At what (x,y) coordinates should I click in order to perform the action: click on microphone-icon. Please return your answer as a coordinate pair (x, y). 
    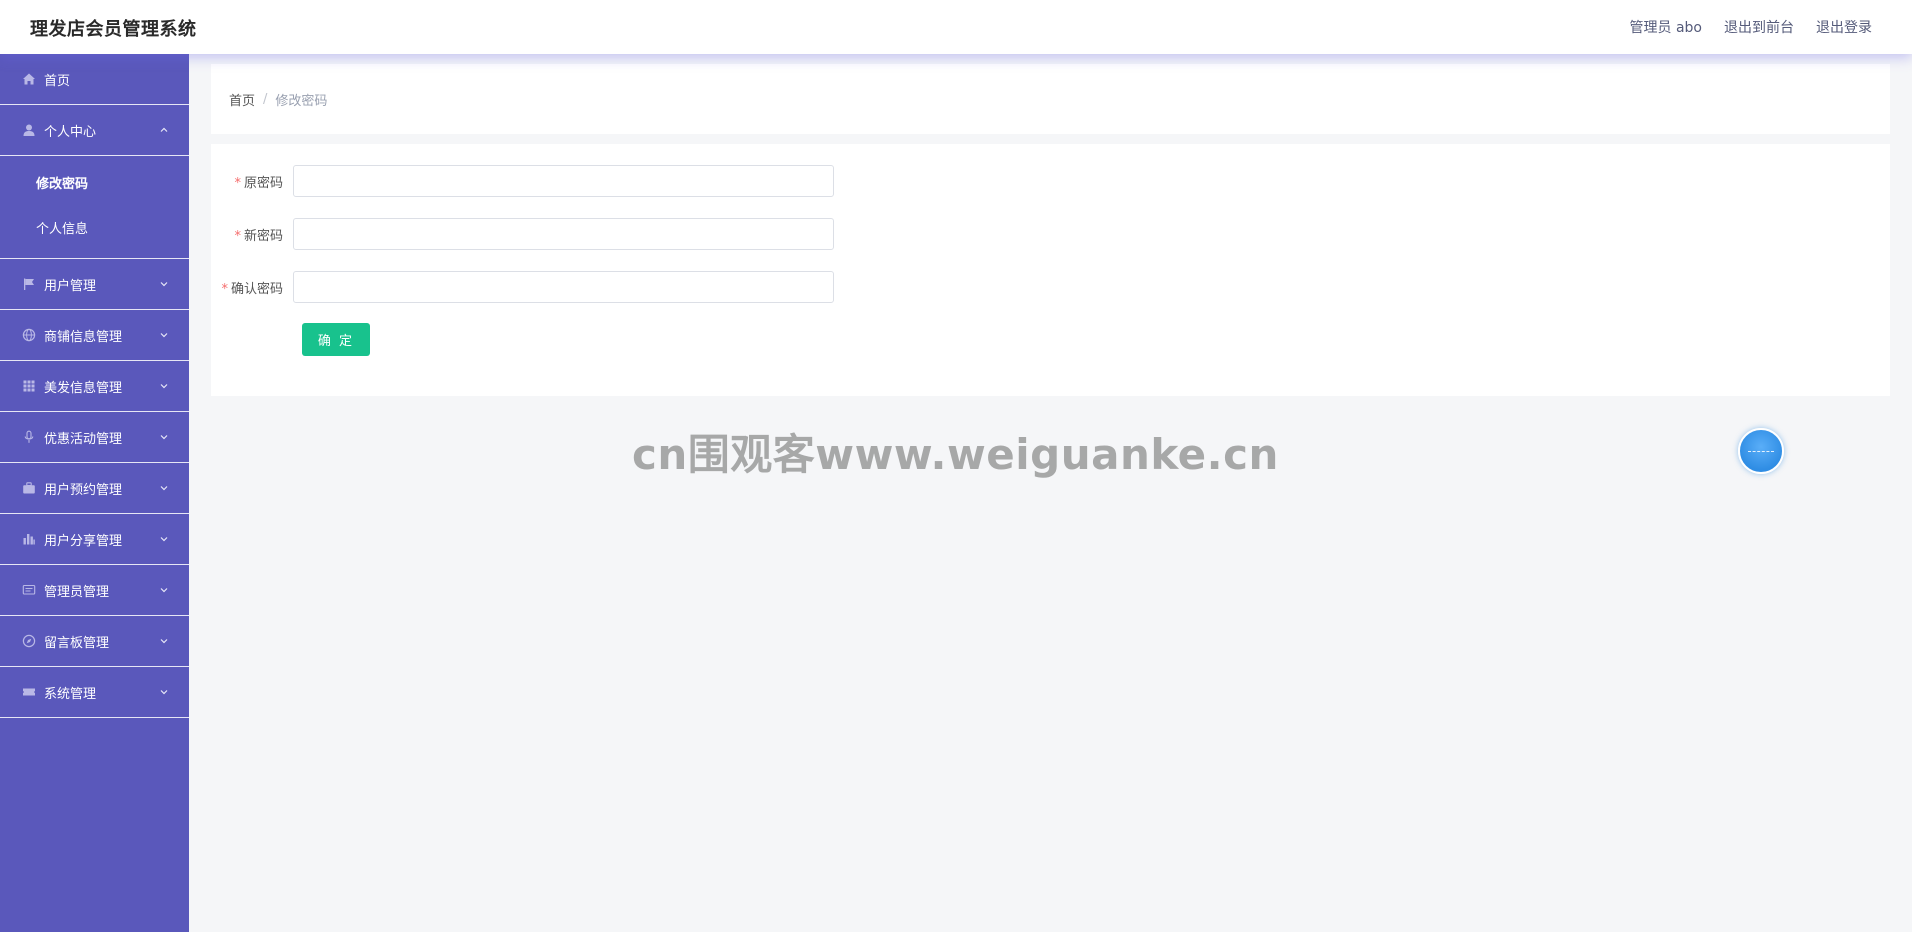
    Looking at the image, I should click on (29, 437).